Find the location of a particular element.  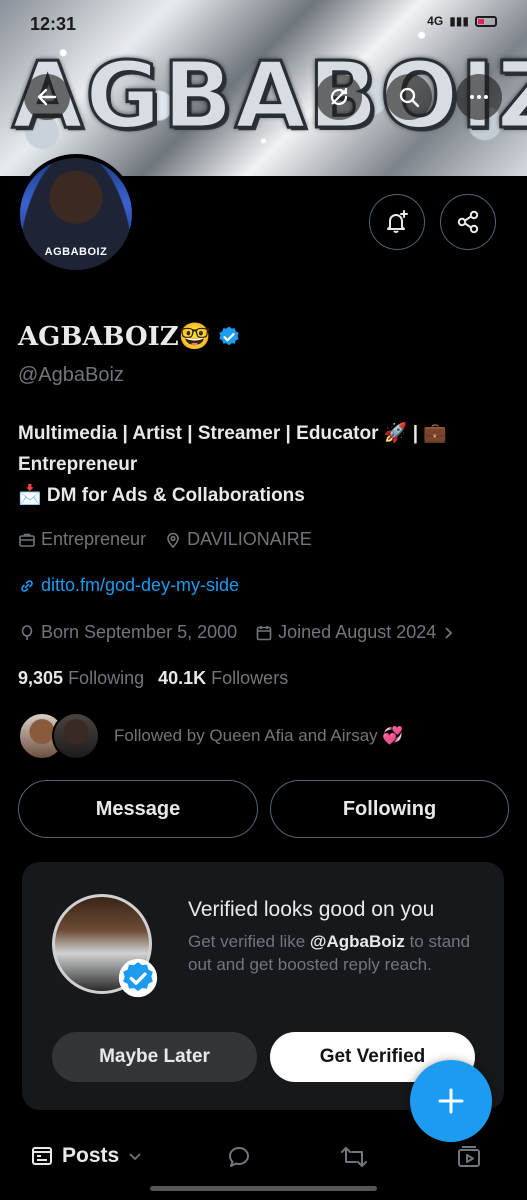

share-icon is located at coordinates (468, 222).